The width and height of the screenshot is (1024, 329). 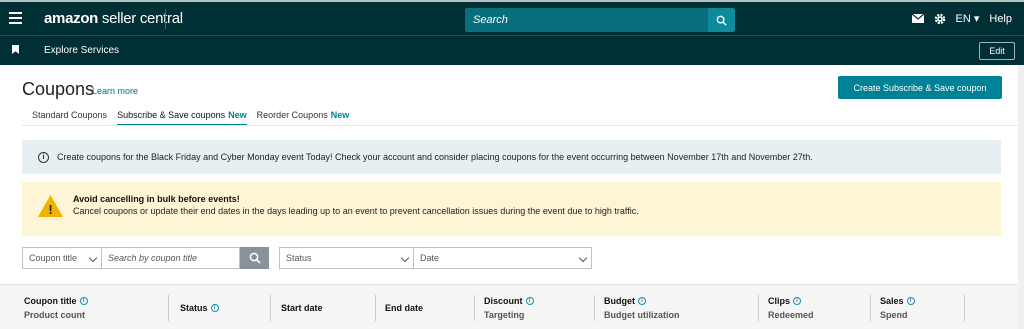 I want to click on amazon-seller-central-logo: amazon seller central, so click(x=113, y=18).